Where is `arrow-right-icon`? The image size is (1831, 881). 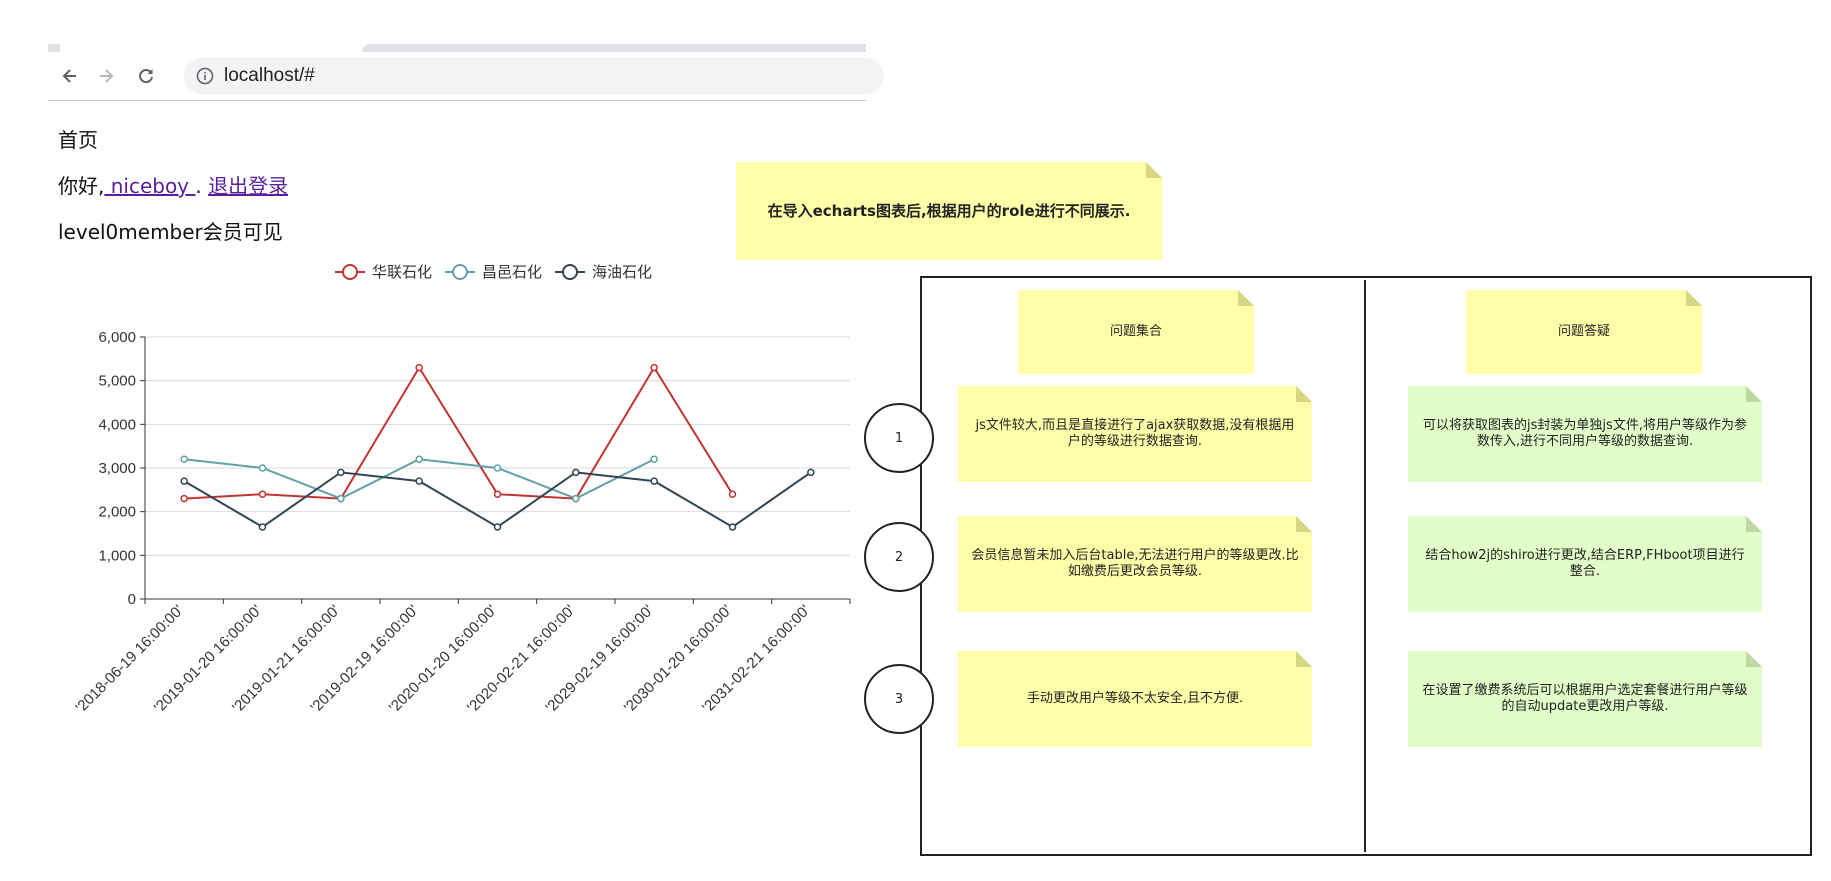 arrow-right-icon is located at coordinates (107, 76).